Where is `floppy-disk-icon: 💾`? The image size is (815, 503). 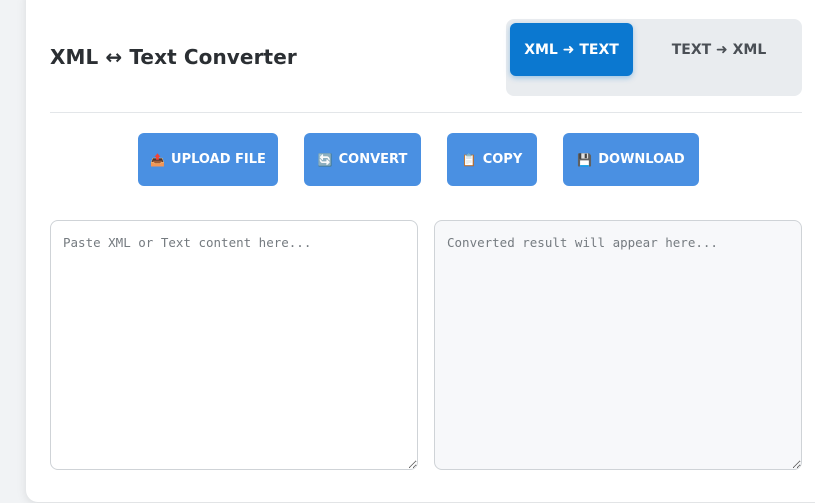 floppy-disk-icon: 💾 is located at coordinates (585, 159).